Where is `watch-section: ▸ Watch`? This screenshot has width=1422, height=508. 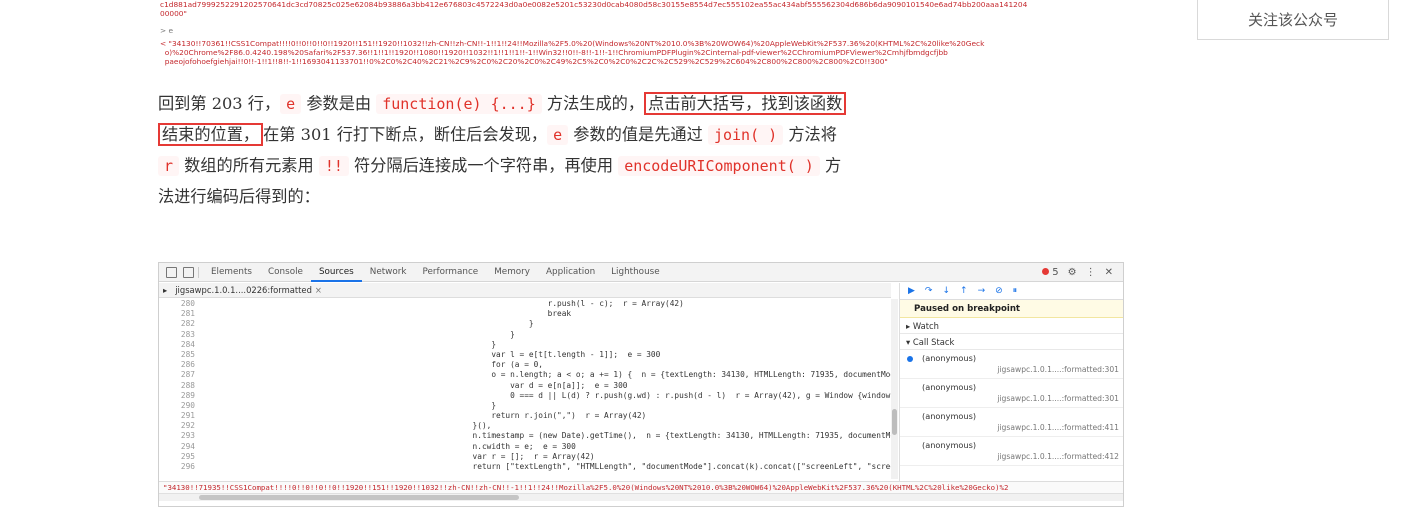
watch-section: ▸ Watch is located at coordinates (1011, 326).